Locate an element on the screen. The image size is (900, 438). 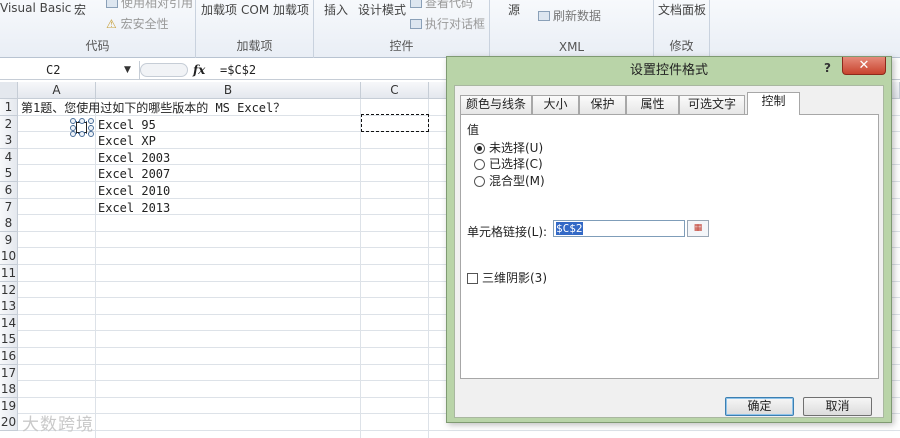
watermark: 大数跨境 is located at coordinates (58, 425).